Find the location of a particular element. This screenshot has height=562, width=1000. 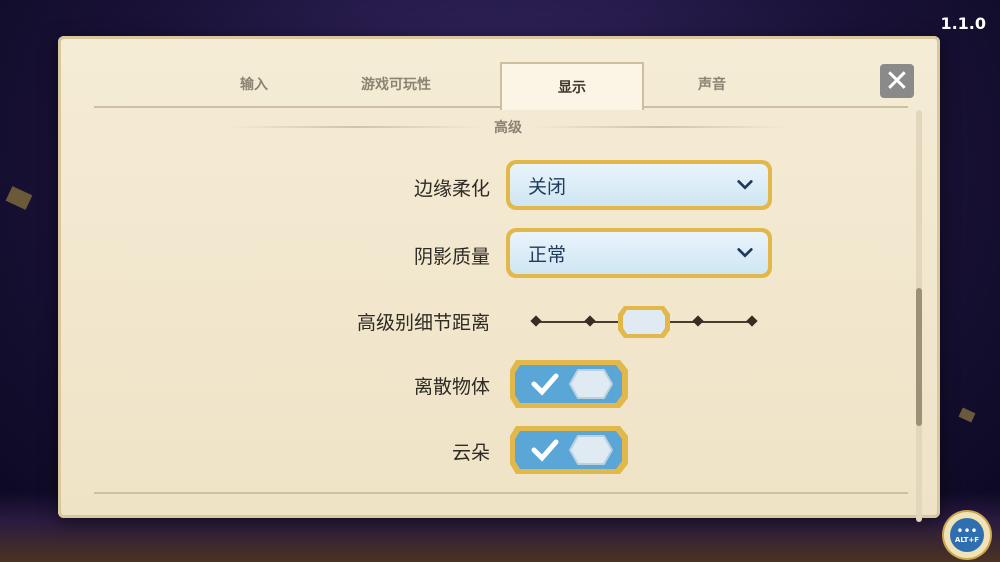

antialiasing-value: 关闭 is located at coordinates (547, 186).